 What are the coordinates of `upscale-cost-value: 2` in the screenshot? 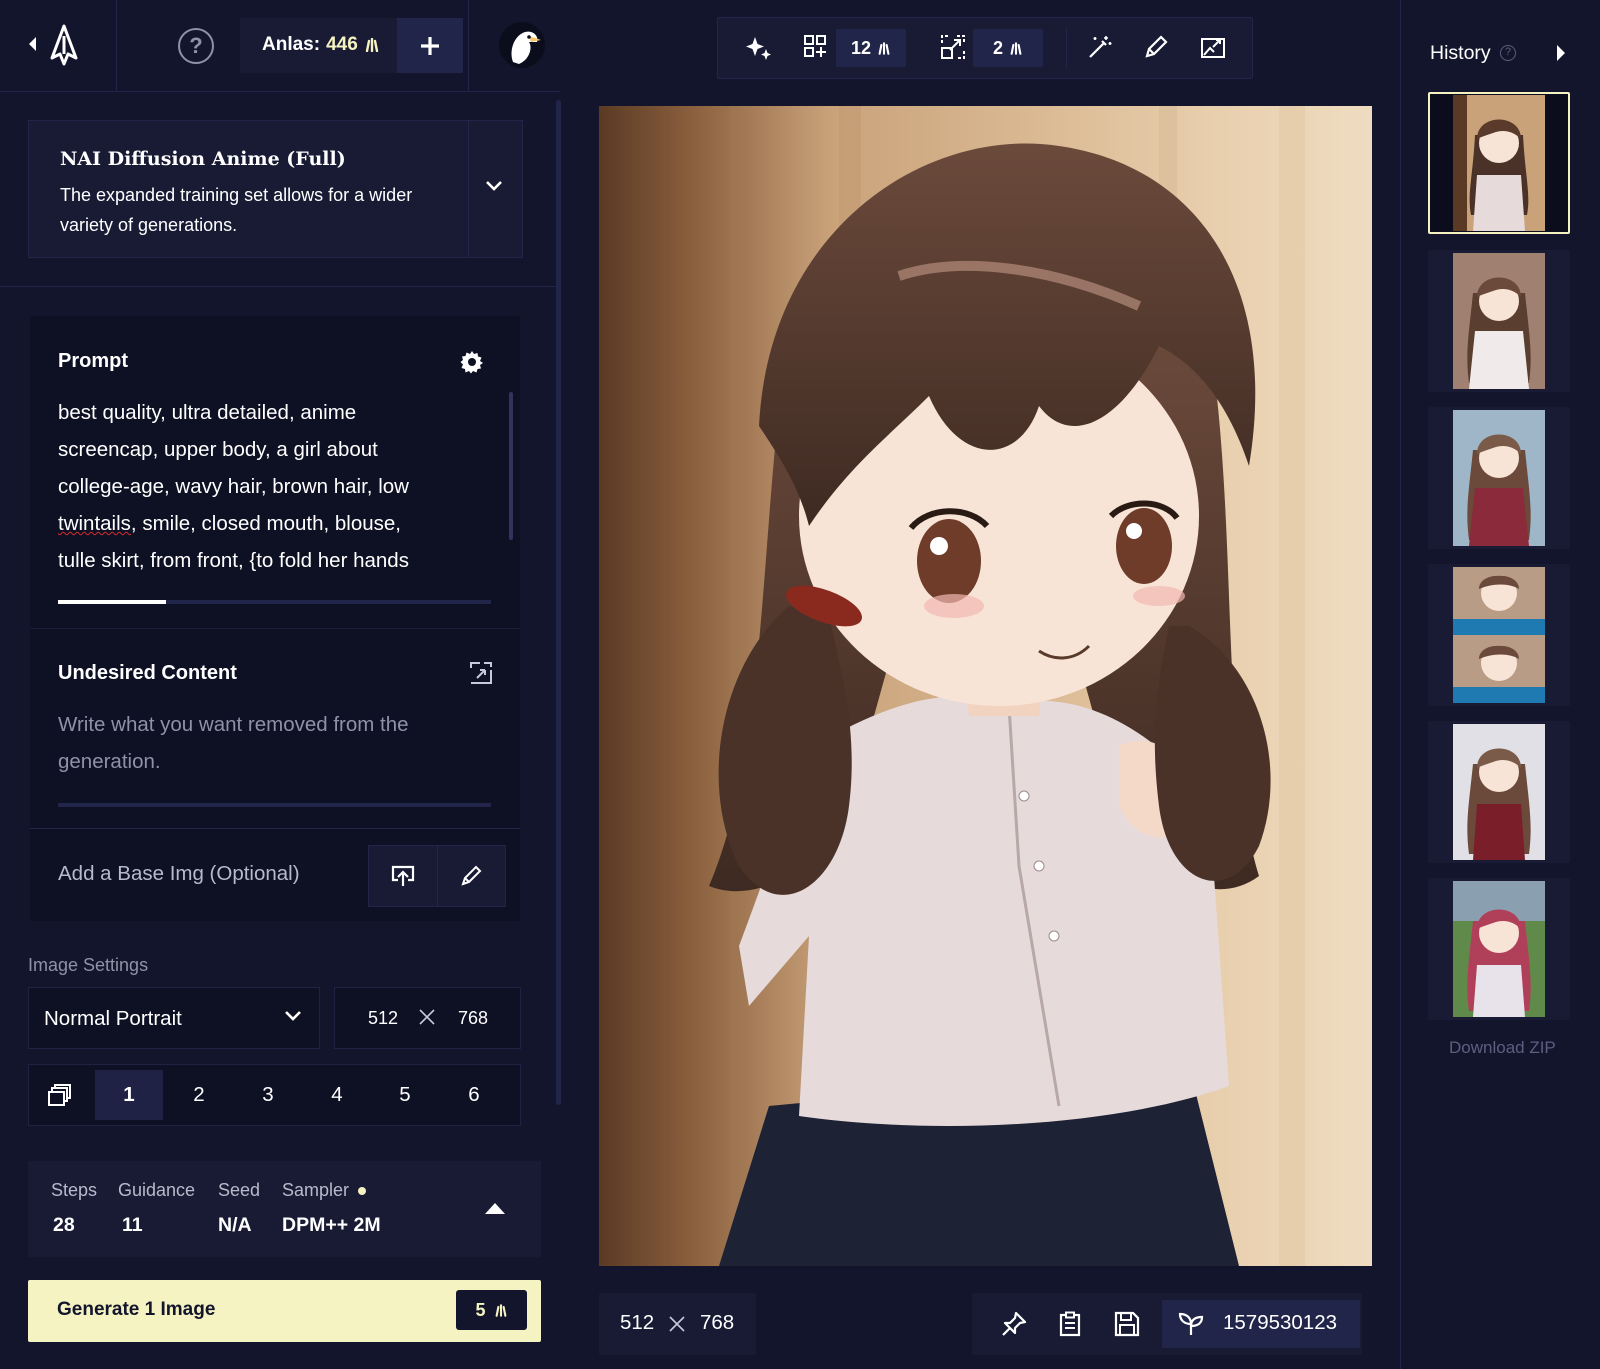 It's located at (997, 47).